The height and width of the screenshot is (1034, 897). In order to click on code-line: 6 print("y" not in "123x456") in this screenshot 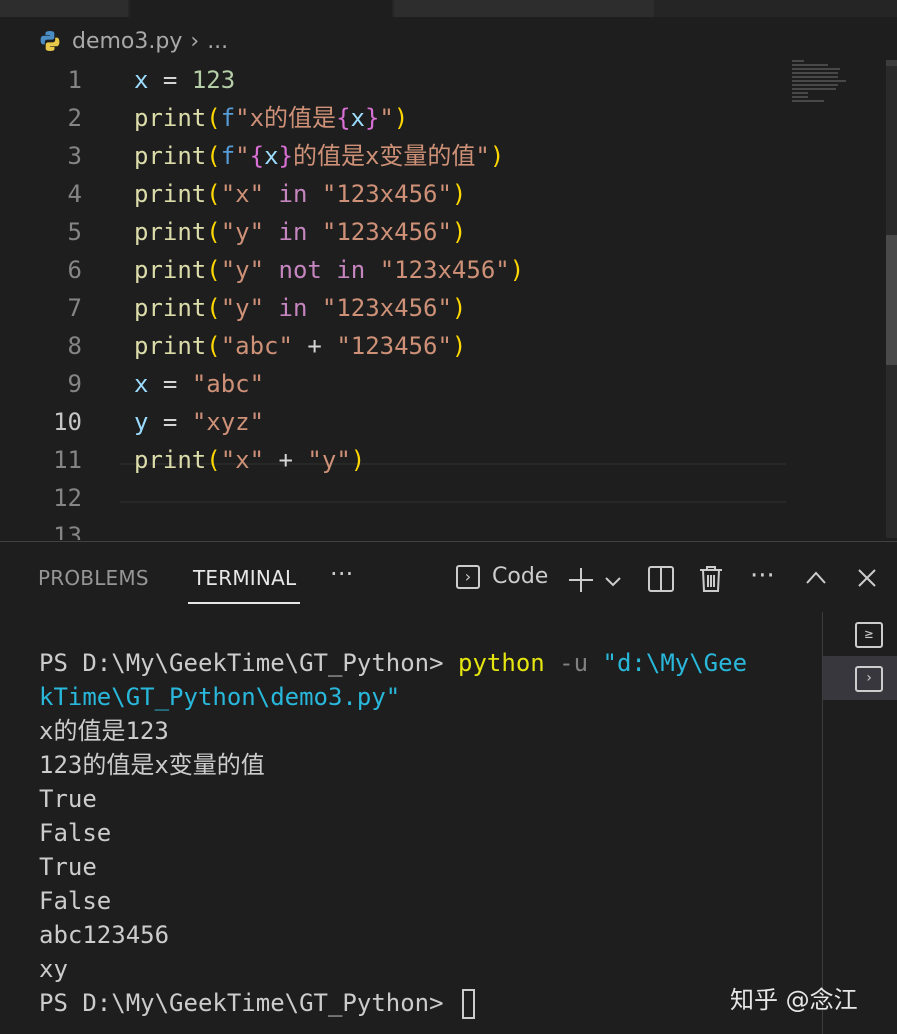, I will do `click(445, 270)`.